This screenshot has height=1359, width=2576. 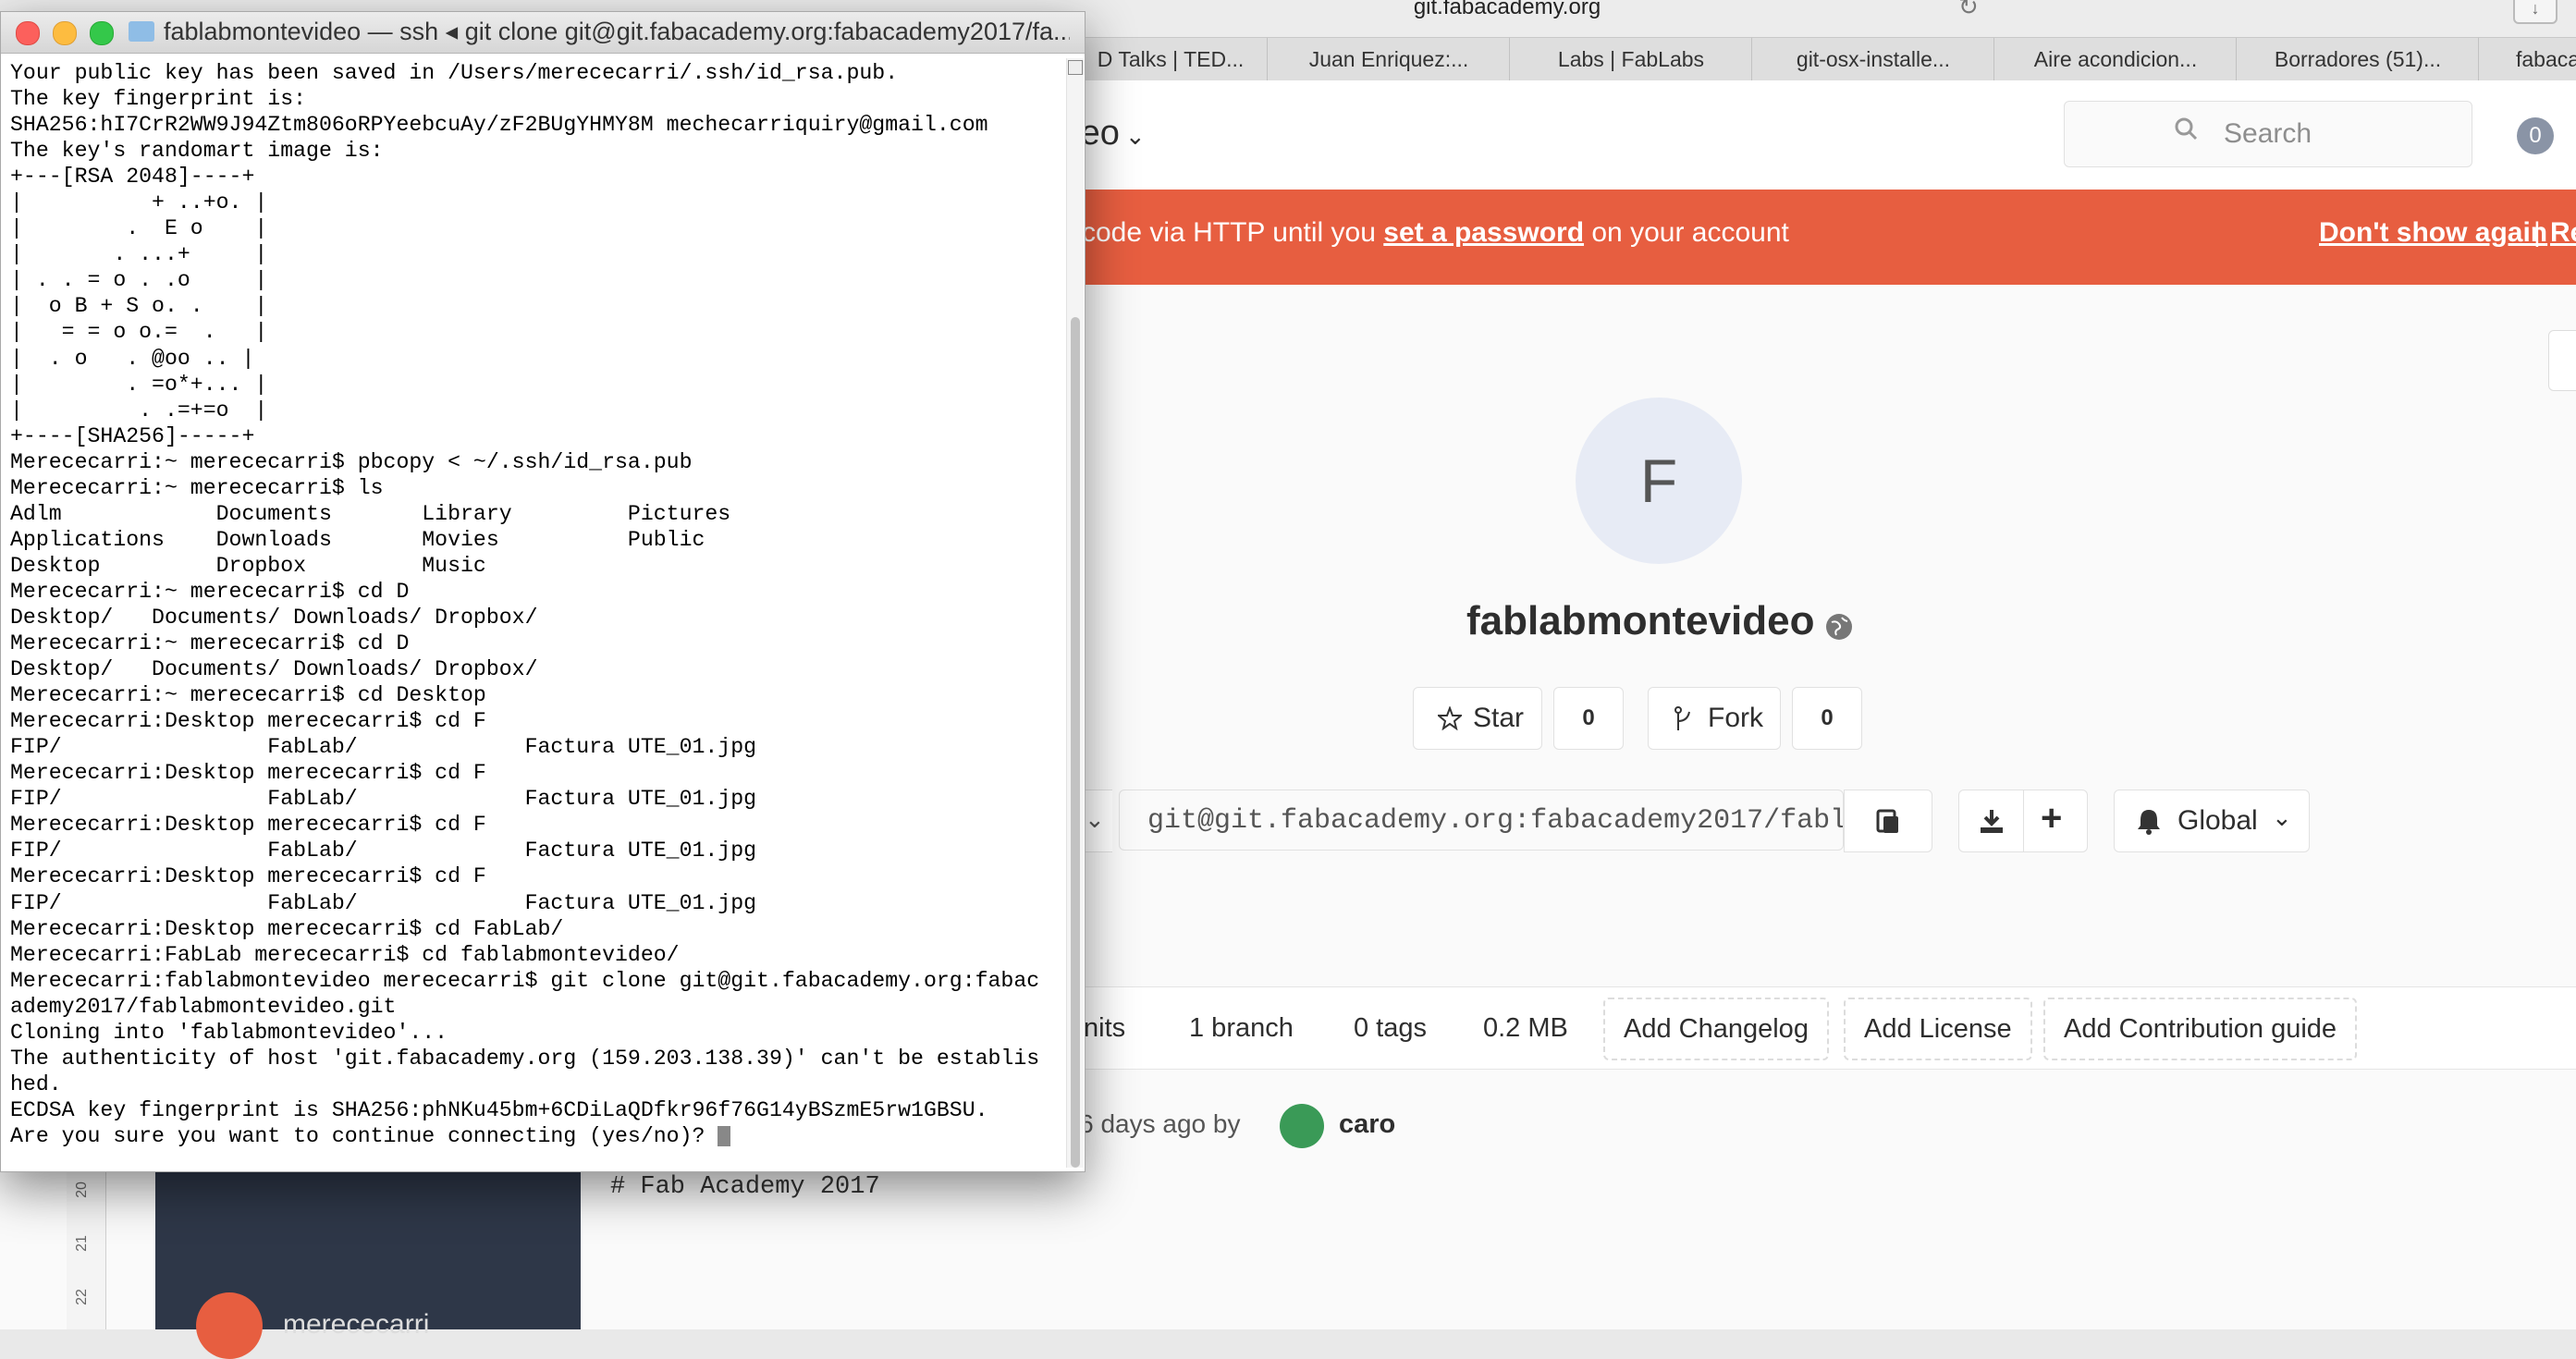 I want to click on plus-icon: +, so click(x=2052, y=818).